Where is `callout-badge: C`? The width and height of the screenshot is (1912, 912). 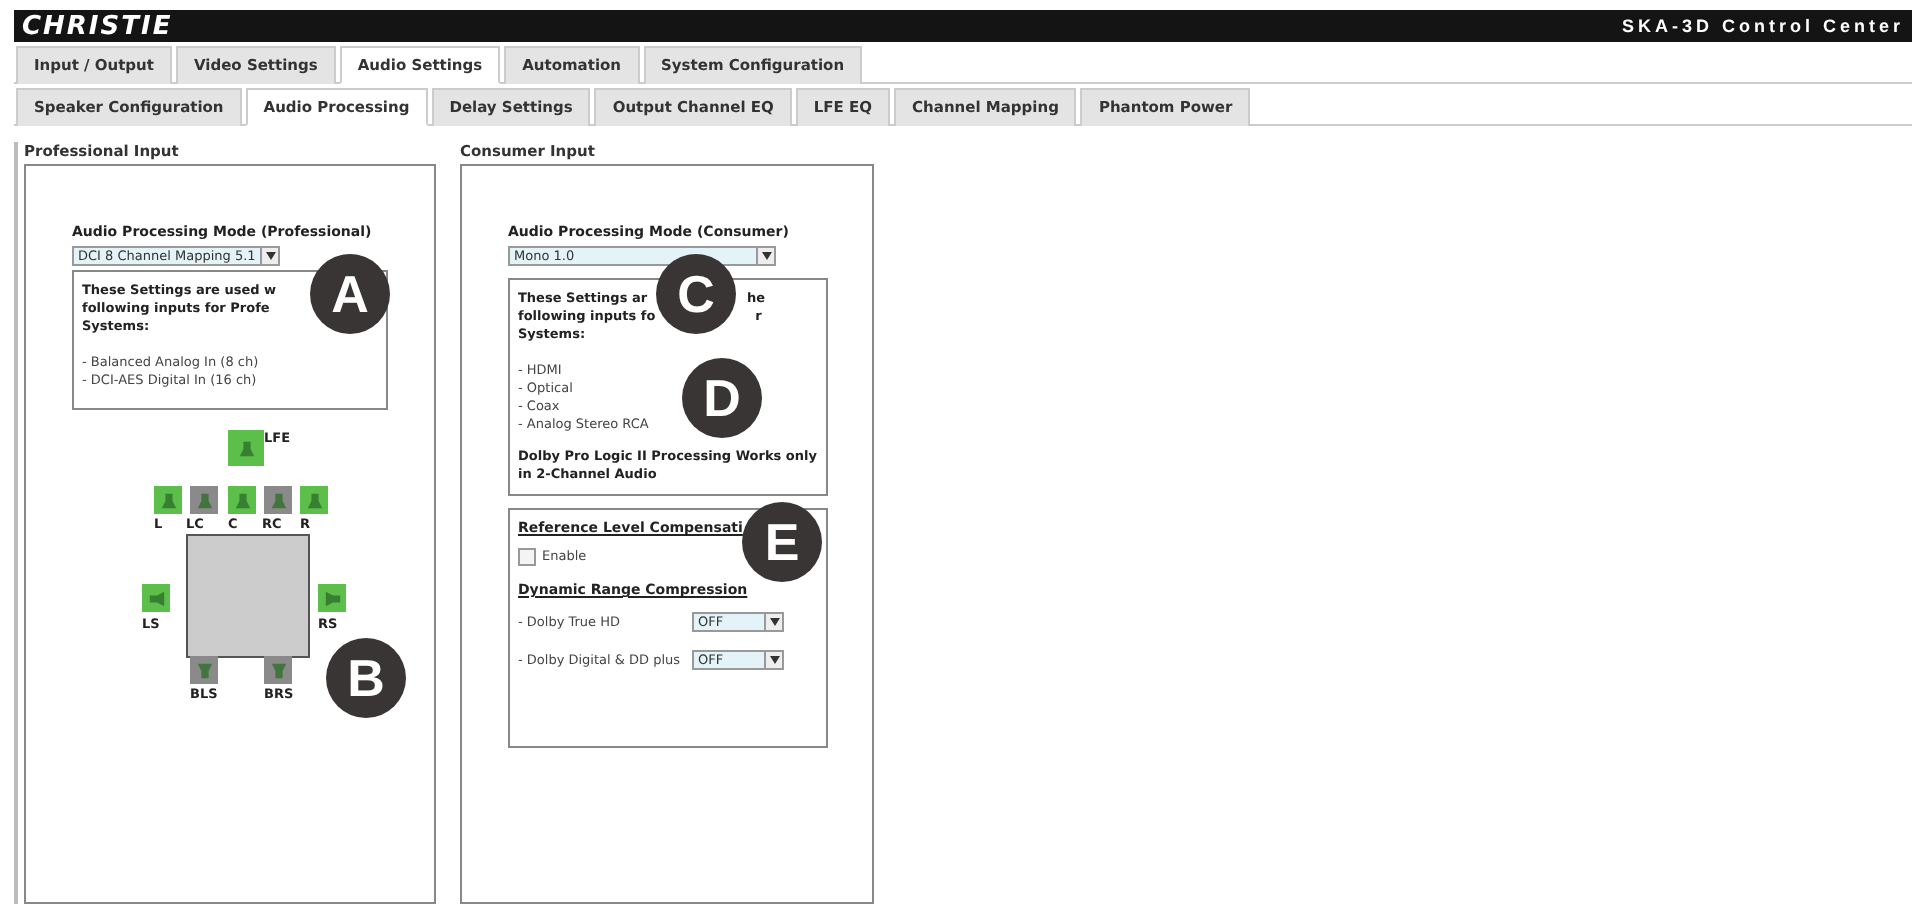
callout-badge: C is located at coordinates (696, 294).